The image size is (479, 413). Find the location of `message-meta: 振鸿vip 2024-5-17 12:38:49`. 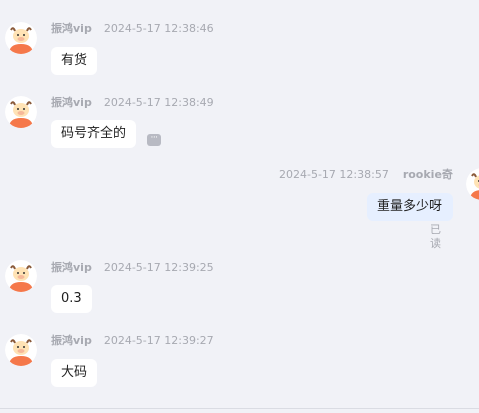

message-meta: 振鸿vip 2024-5-17 12:38:49 is located at coordinates (132, 103).